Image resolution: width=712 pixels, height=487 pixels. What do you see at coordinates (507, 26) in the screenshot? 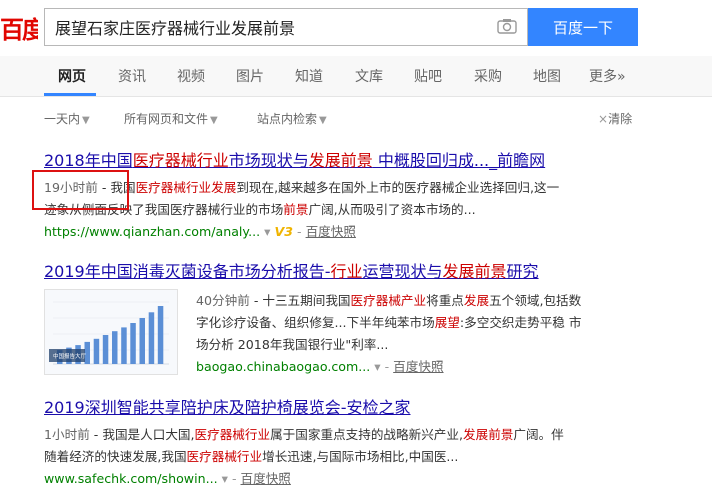
I see `camera-icon` at bounding box center [507, 26].